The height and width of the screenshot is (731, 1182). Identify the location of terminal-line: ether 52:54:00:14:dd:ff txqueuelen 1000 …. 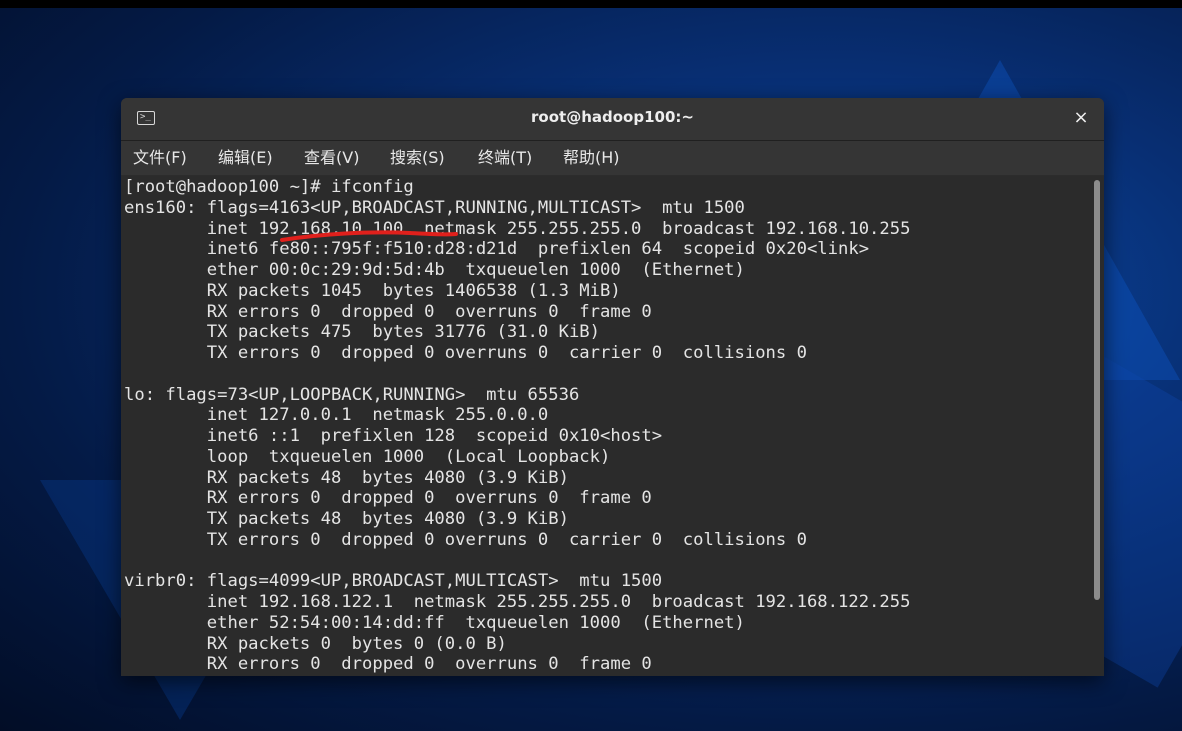
(434, 622).